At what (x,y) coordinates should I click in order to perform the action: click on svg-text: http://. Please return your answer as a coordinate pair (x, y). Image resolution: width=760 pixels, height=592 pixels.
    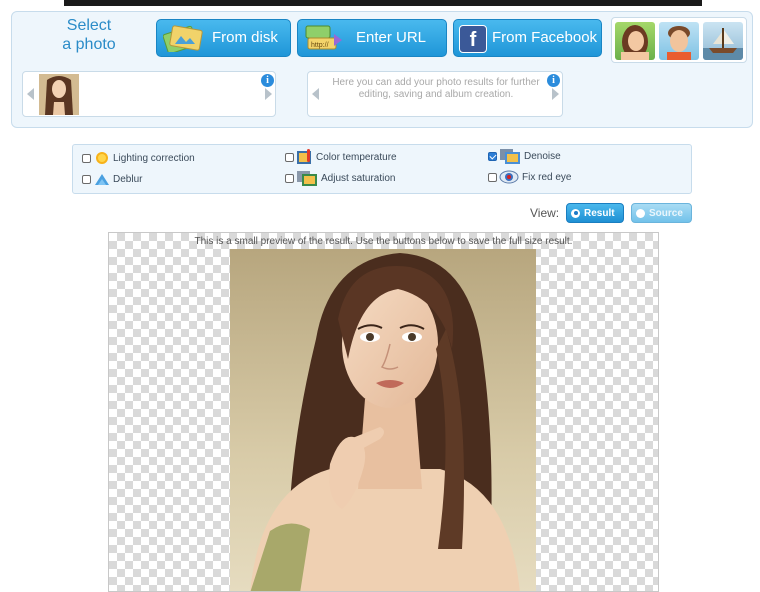
    Looking at the image, I should click on (320, 45).